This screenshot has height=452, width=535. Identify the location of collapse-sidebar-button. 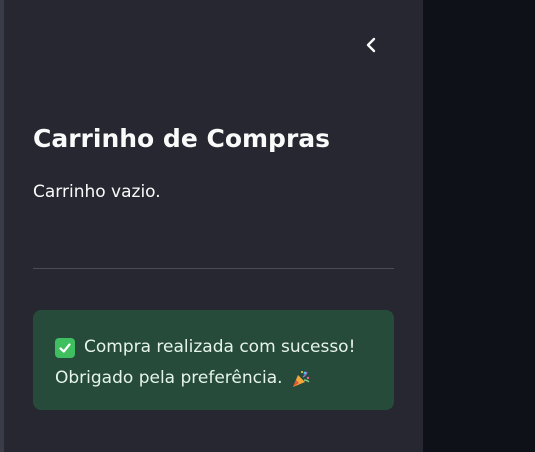
(371, 45).